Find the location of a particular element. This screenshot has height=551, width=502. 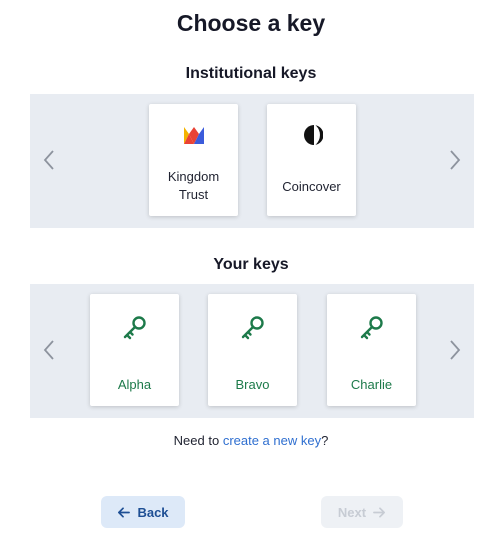

back-button: Back is located at coordinates (143, 512).